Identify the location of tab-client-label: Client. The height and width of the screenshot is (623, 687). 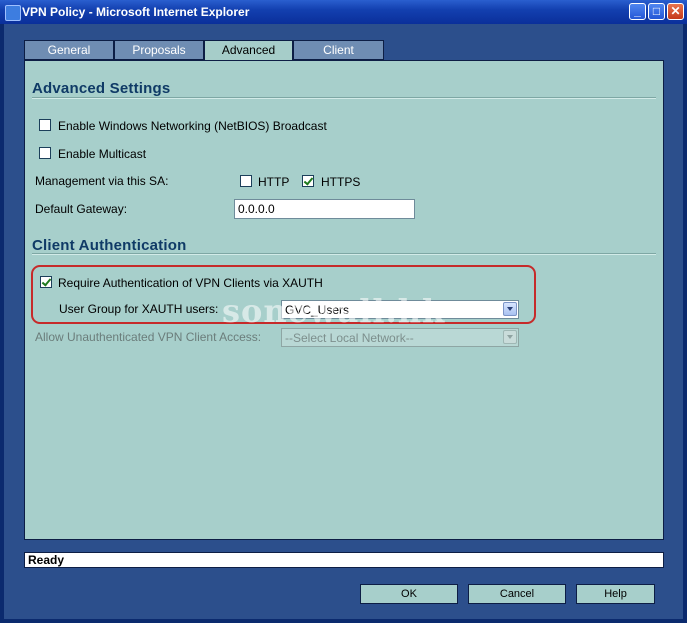
(338, 50).